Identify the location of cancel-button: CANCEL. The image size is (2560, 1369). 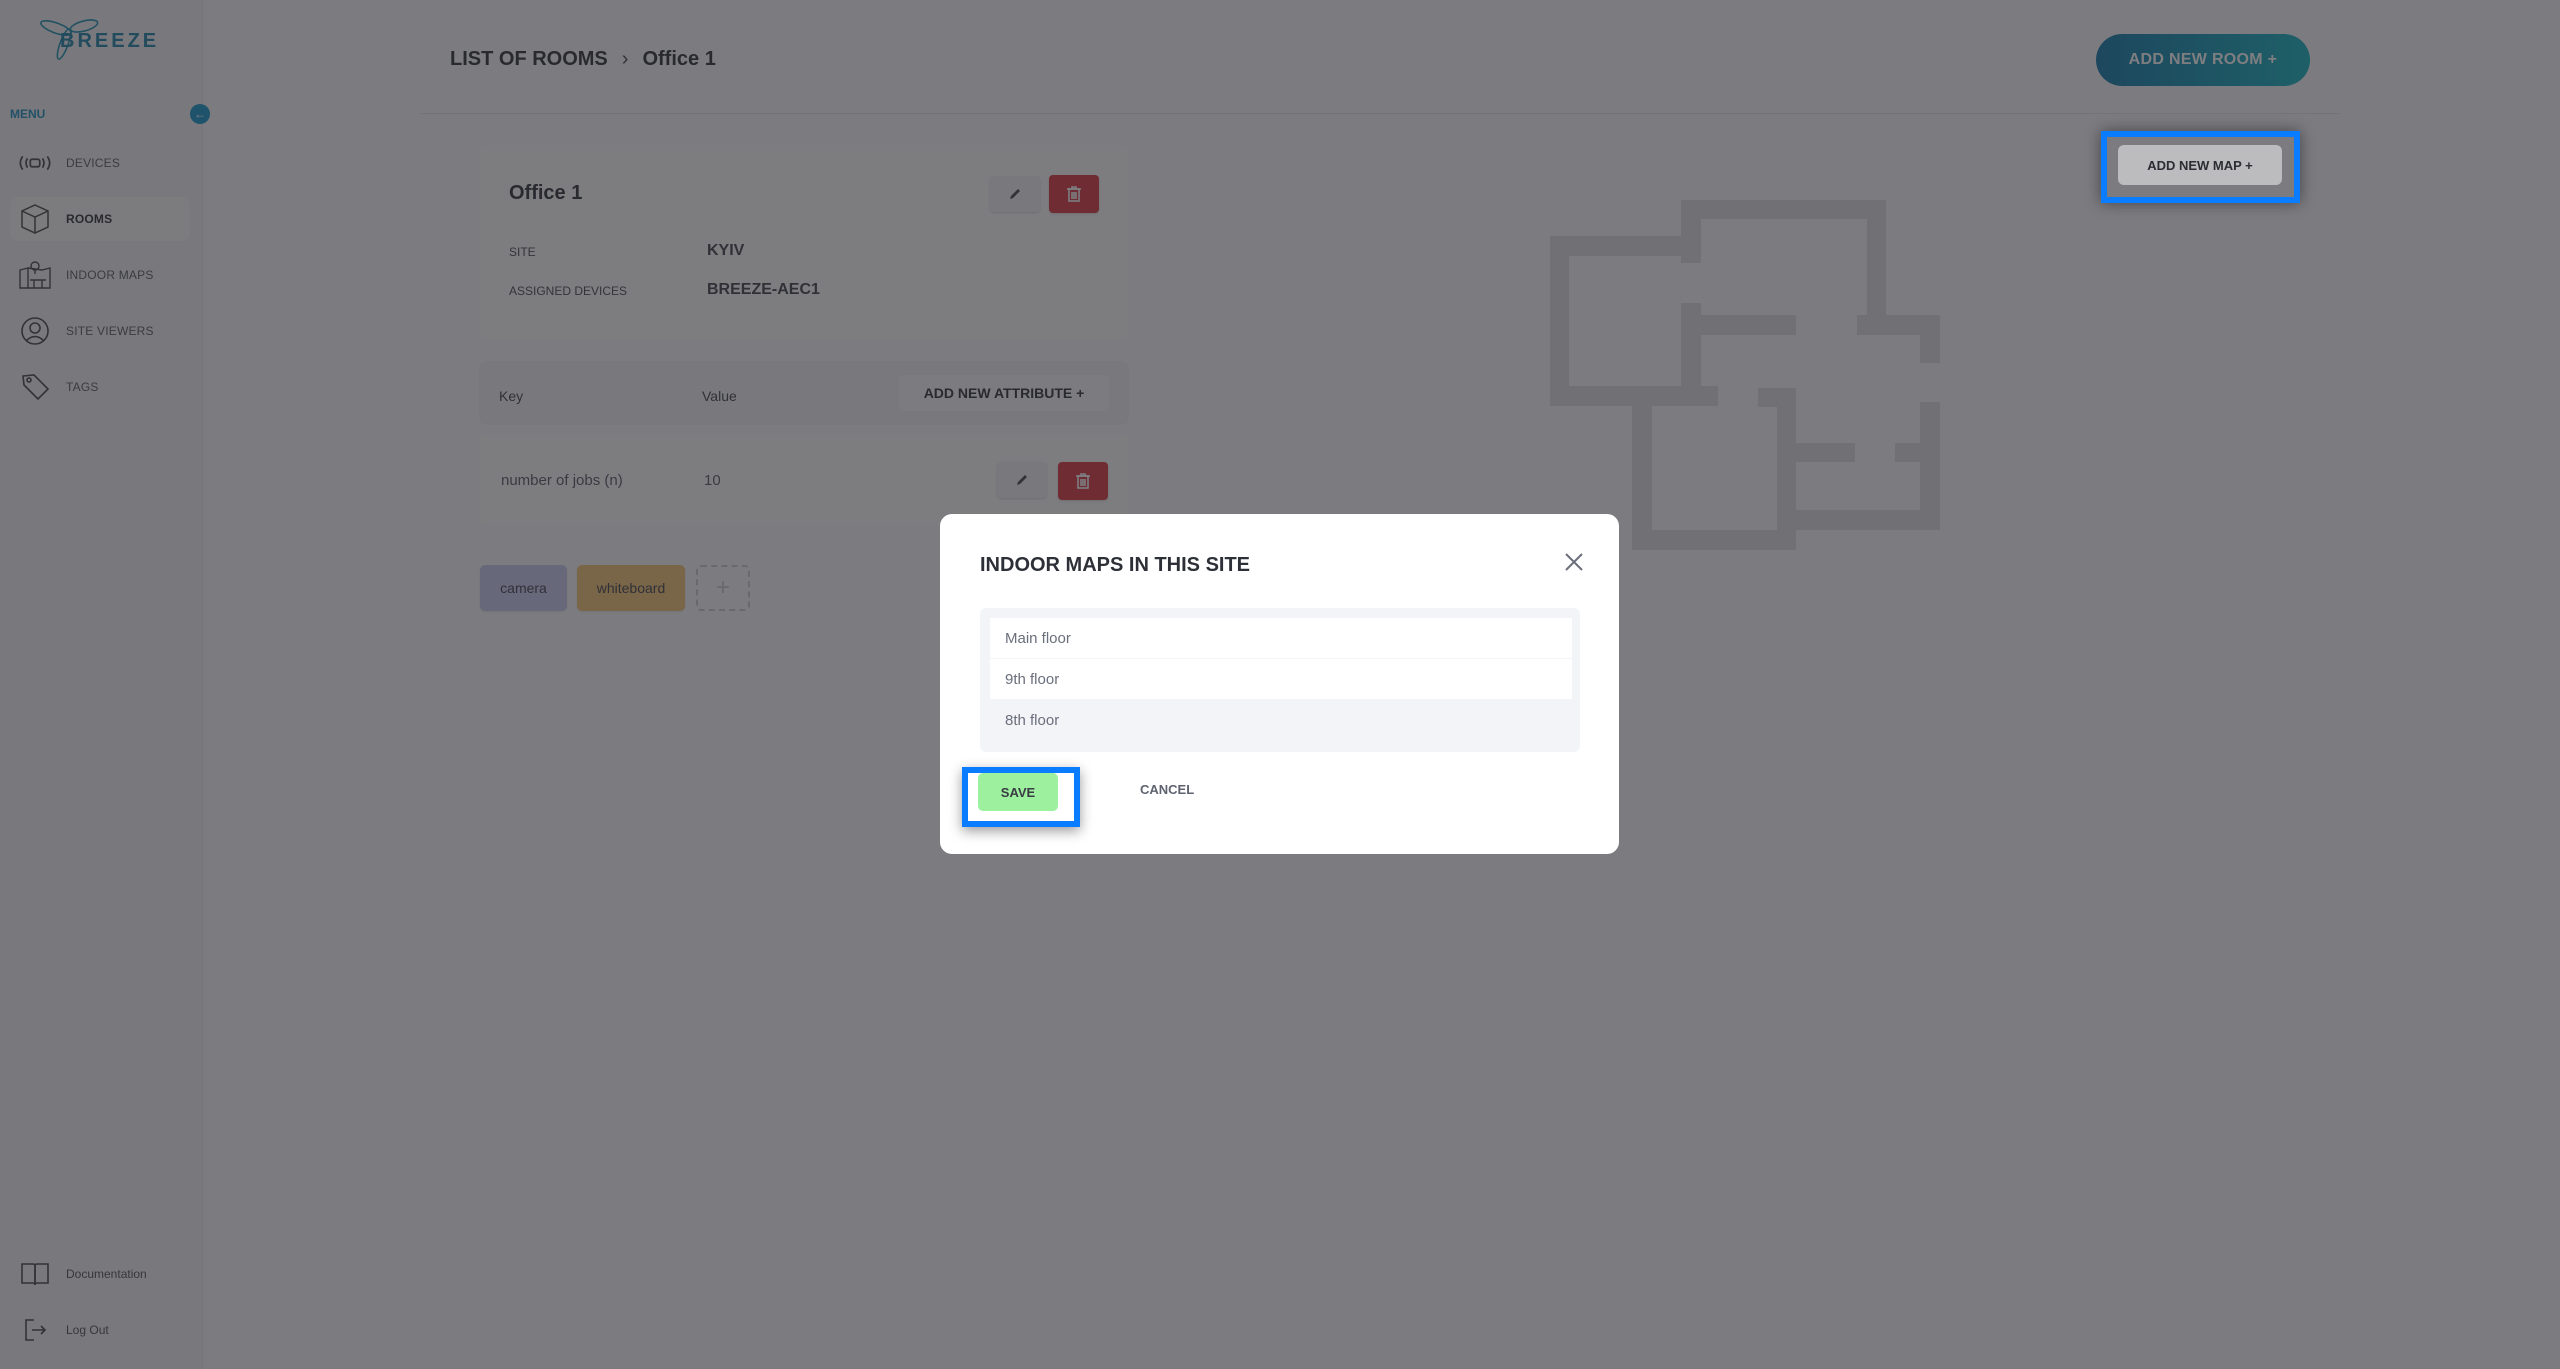
(1167, 789).